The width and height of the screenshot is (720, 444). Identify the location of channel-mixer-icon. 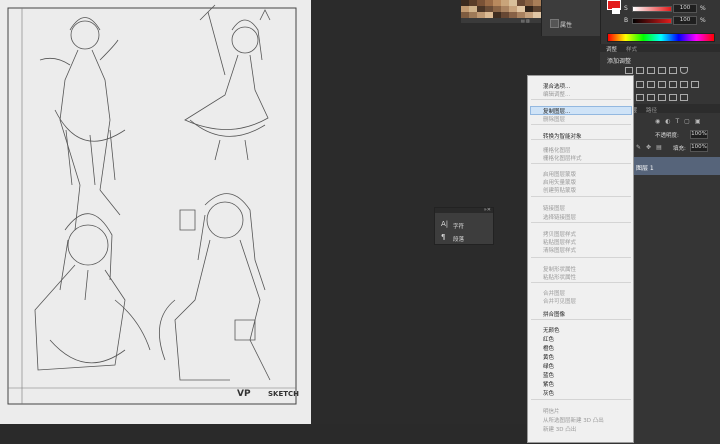
(684, 84).